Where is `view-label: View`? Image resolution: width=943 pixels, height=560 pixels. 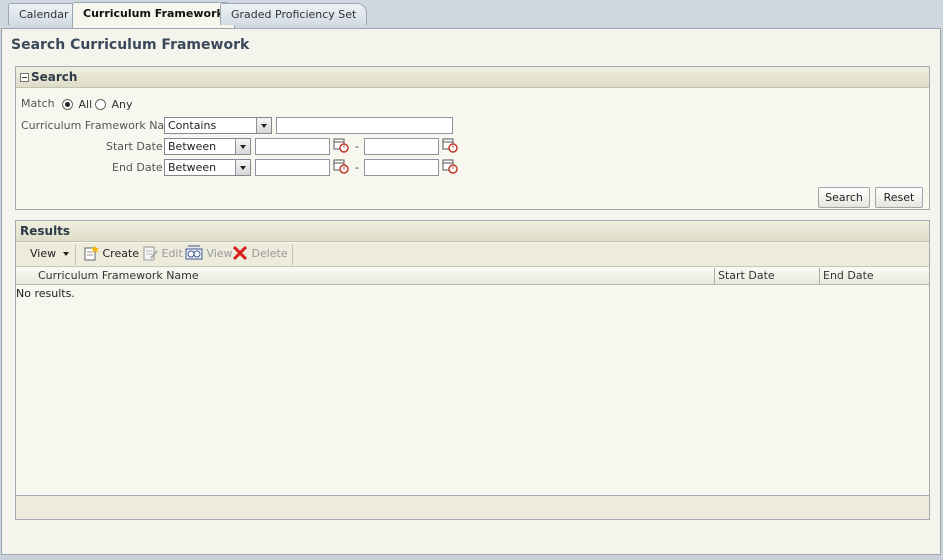
view-label: View is located at coordinates (219, 253).